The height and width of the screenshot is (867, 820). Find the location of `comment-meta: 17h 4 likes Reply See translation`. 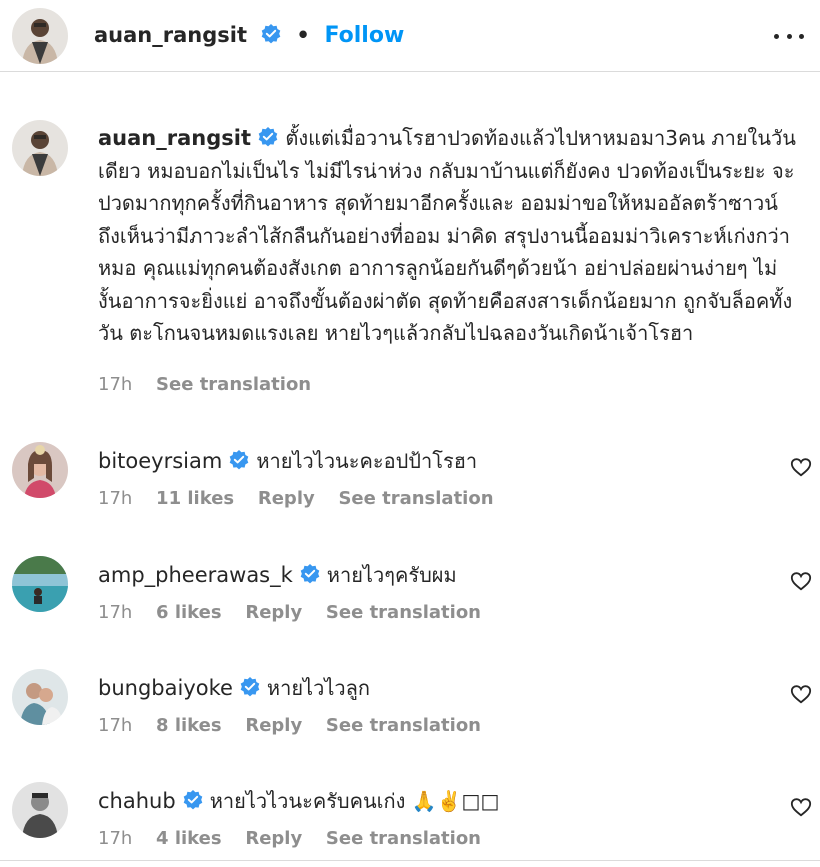

comment-meta: 17h 4 likes Reply See translation is located at coordinates (298, 838).